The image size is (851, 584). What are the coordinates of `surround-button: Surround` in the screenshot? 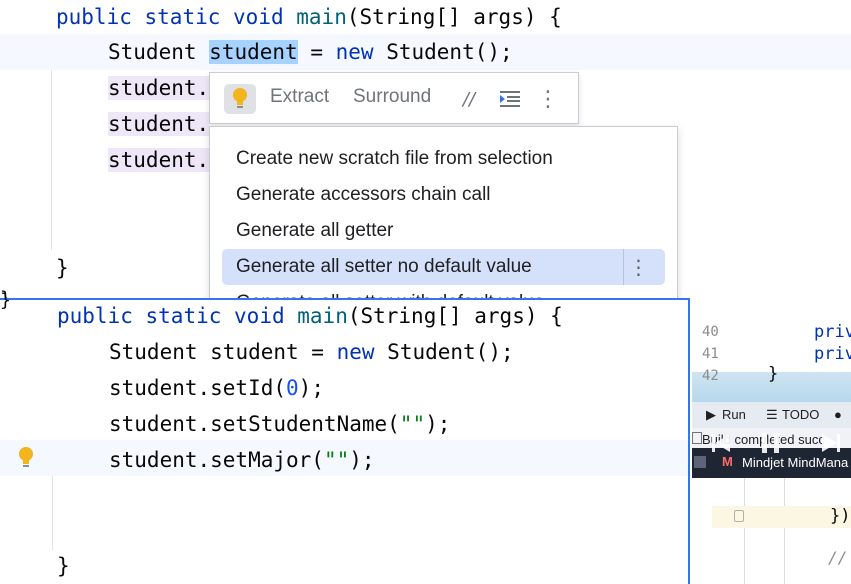 It's located at (392, 97).